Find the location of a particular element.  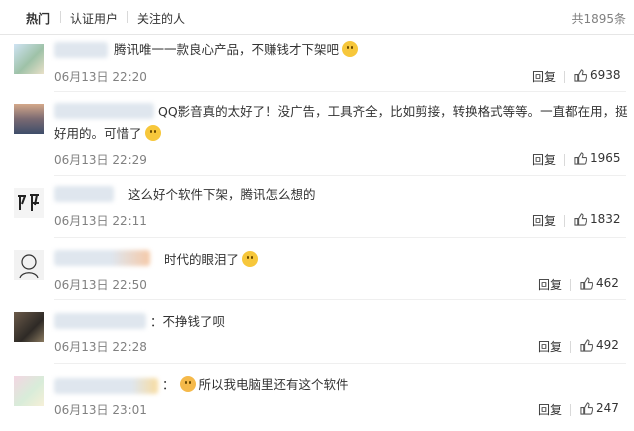

like-count: 462 is located at coordinates (607, 283).